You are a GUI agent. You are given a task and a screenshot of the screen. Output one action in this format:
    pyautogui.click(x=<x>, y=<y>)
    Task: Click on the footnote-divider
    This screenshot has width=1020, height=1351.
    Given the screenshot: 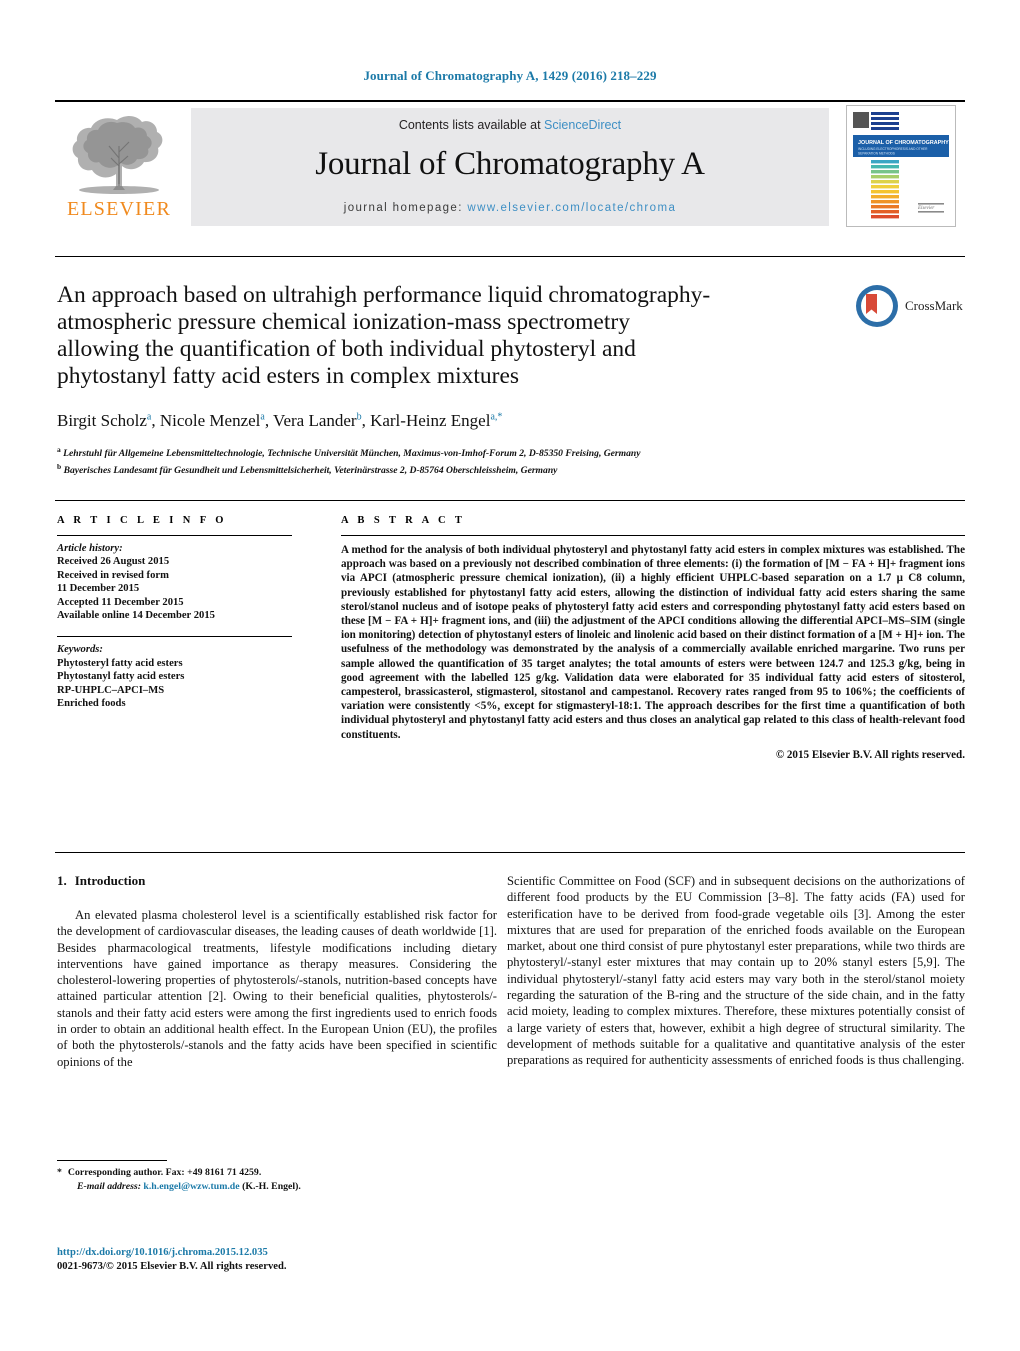 What is the action you would take?
    pyautogui.click(x=112, y=1160)
    